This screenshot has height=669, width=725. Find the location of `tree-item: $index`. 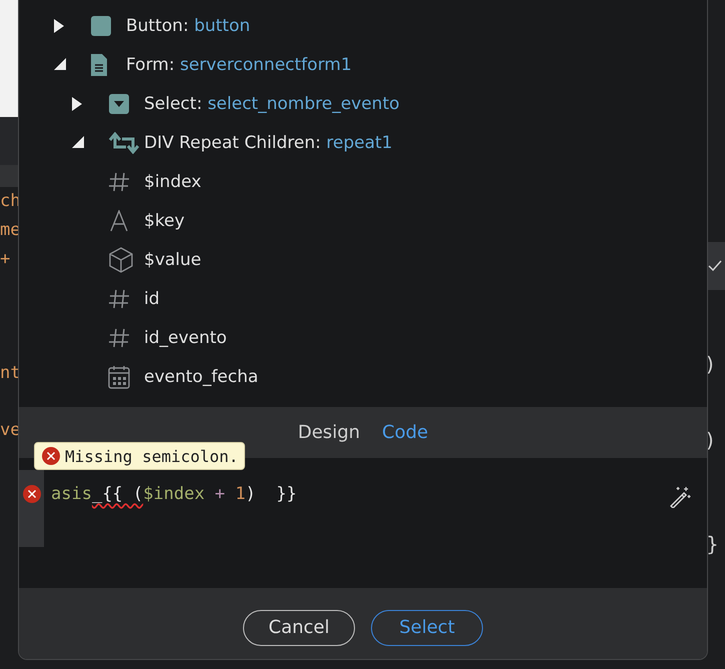

tree-item: $index is located at coordinates (173, 182).